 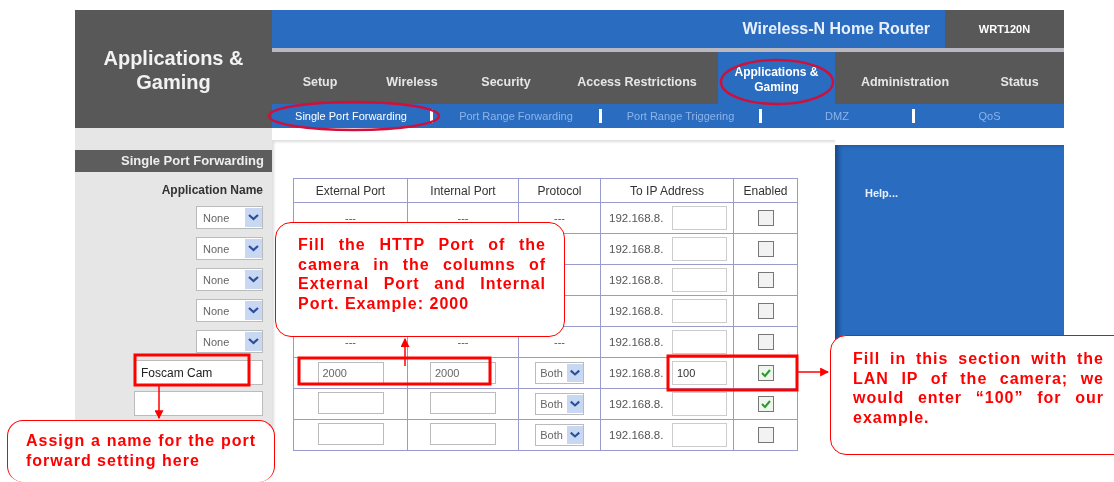 What do you see at coordinates (141, 451) in the screenshot?
I see `callout: Assign a name for the port forward setting here` at bounding box center [141, 451].